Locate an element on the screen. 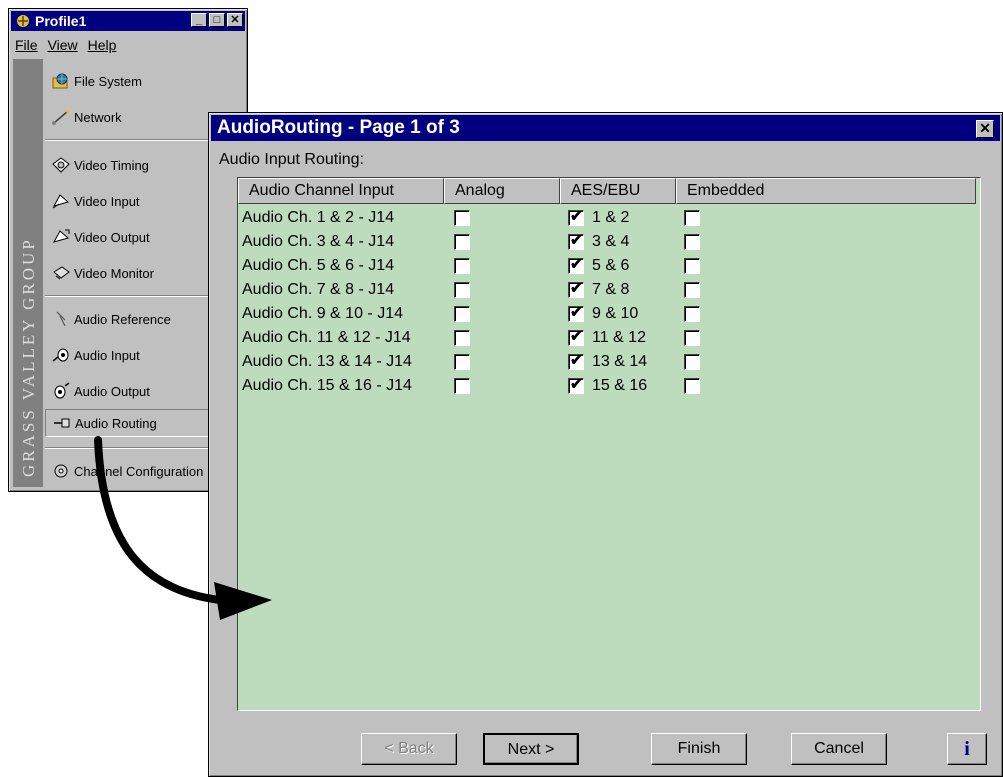 Image resolution: width=1003 pixels, height=777 pixels. audio-output-icon is located at coordinates (62, 390).